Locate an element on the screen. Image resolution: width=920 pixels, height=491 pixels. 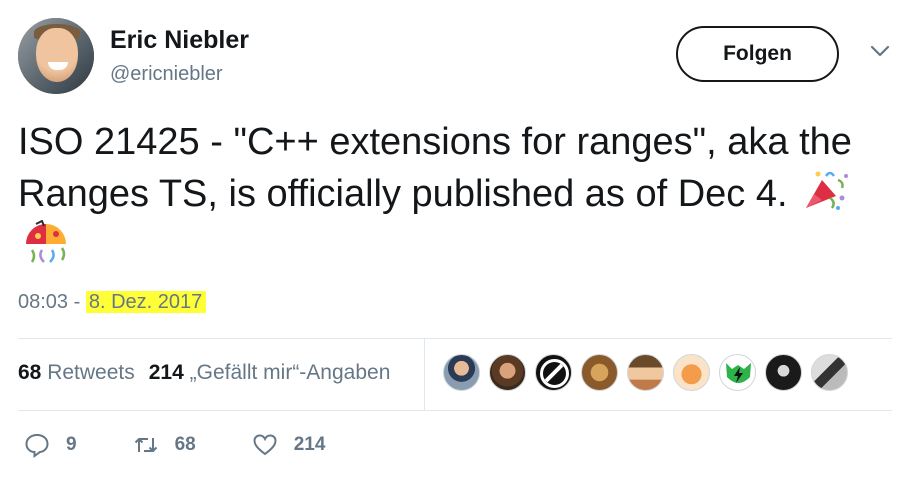
reply-action: 9 is located at coordinates (50, 445).